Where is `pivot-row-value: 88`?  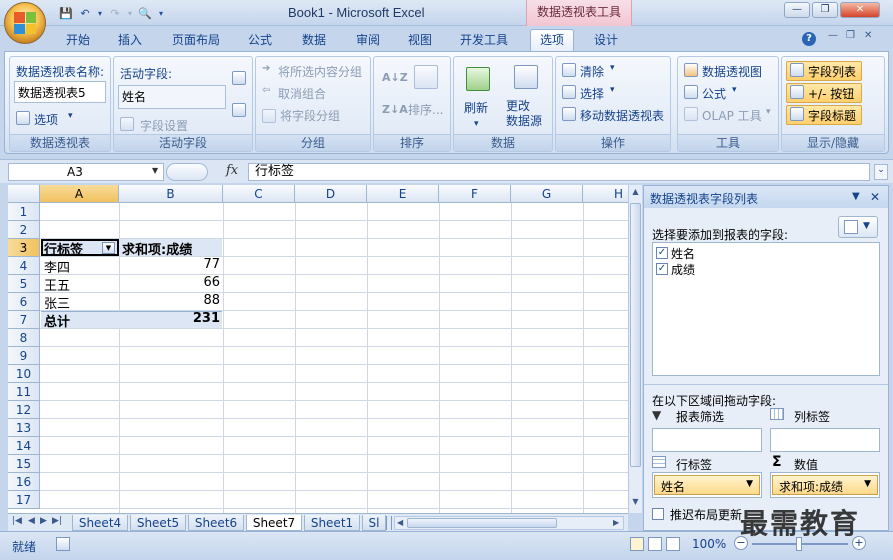
pivot-row-value: 88 is located at coordinates (170, 300).